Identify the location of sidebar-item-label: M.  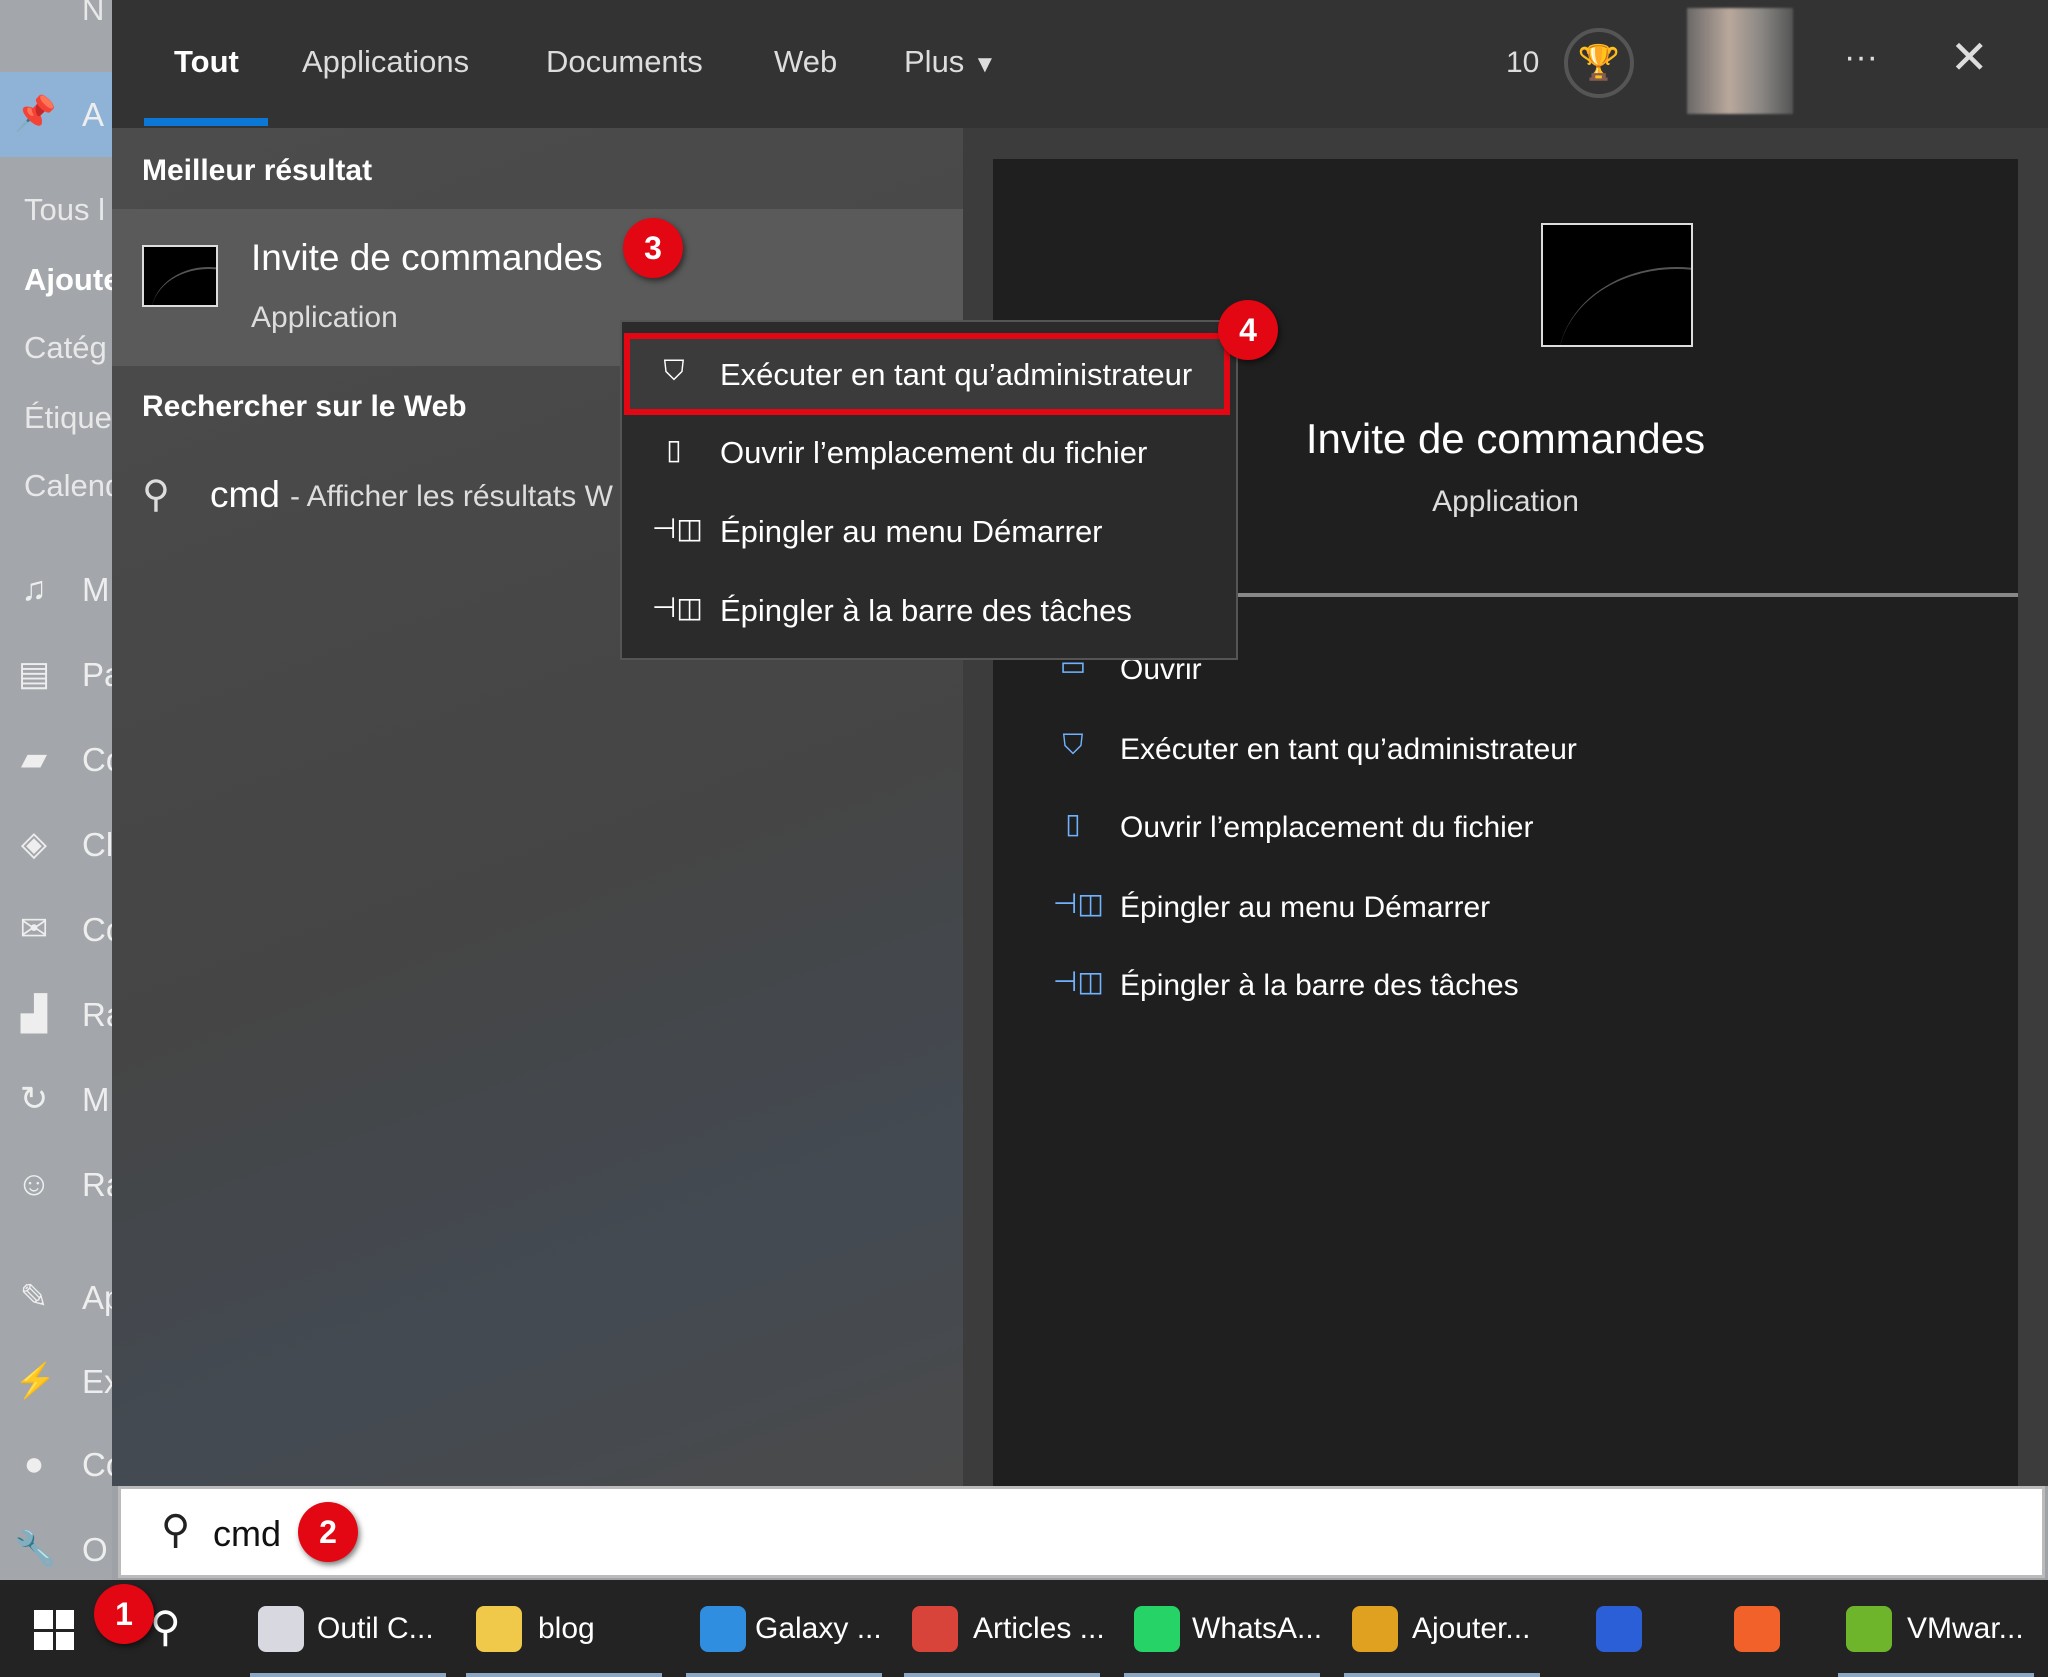
(96, 1099).